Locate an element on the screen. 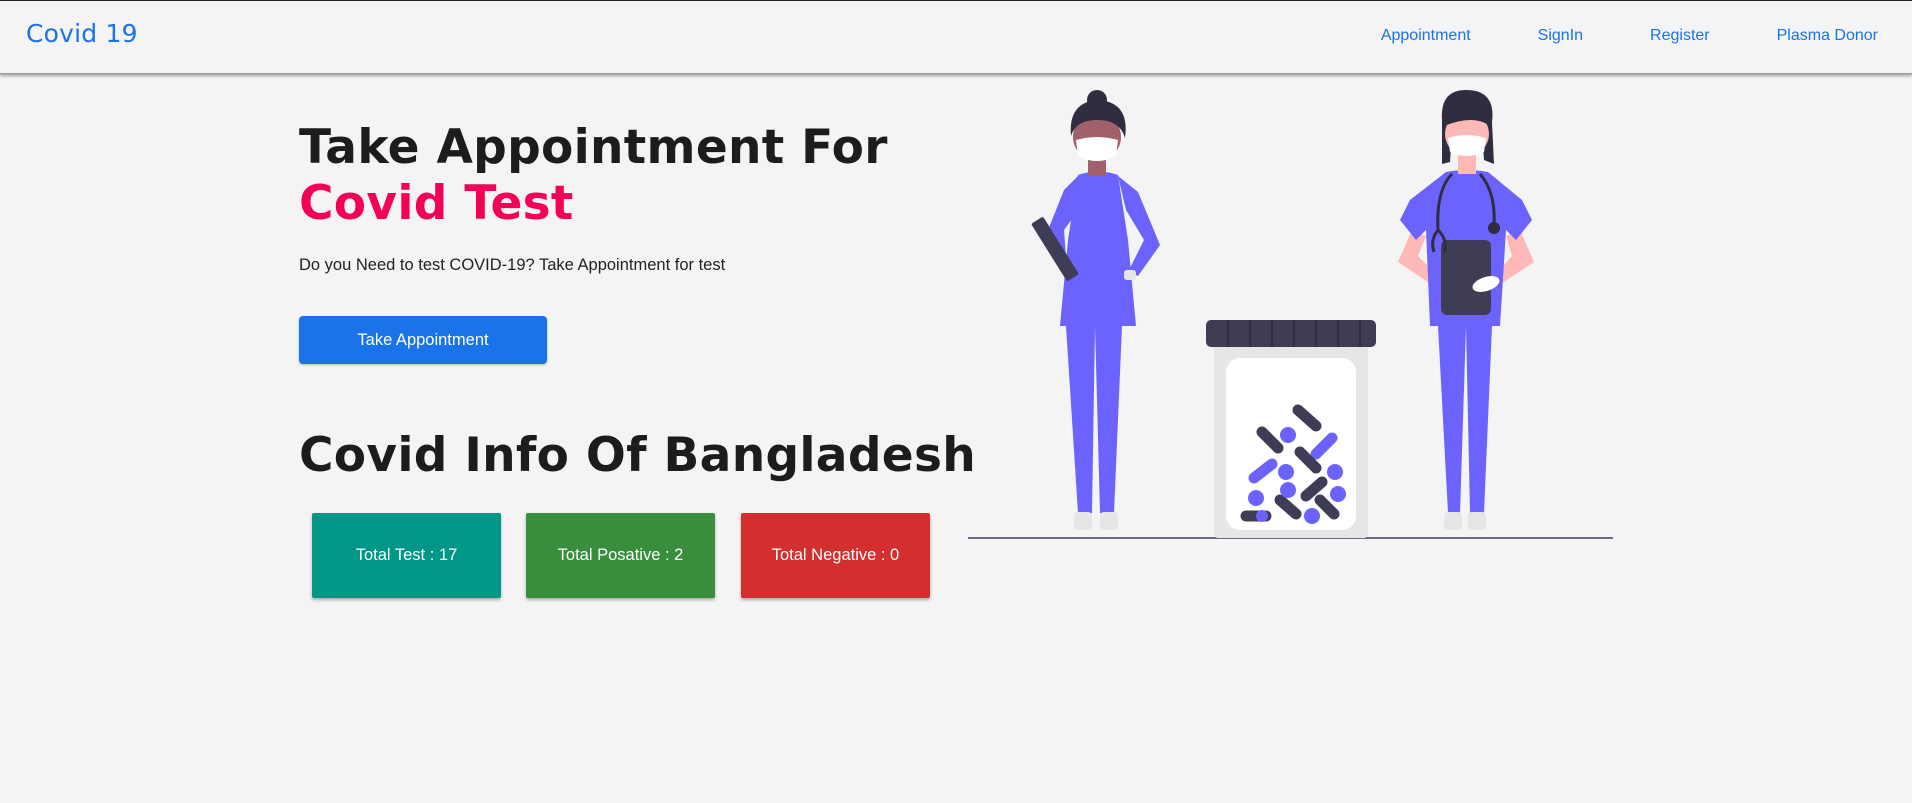  total-negative-label: Total Negative : 0 is located at coordinates (835, 555).